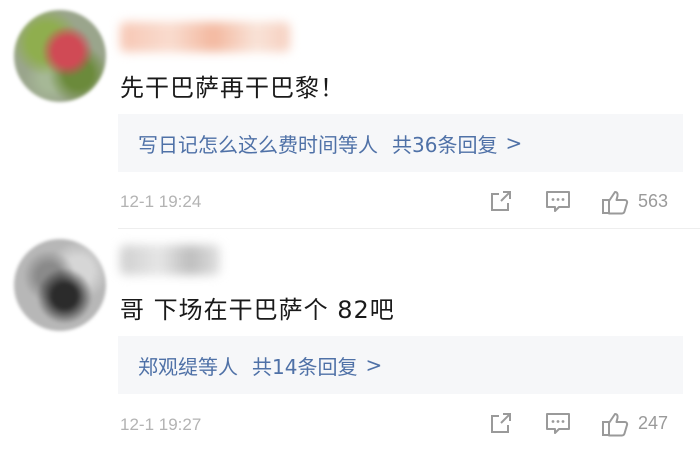 This screenshot has height=452, width=700. I want to click on reply-count: 共14条回复, so click(305, 366).